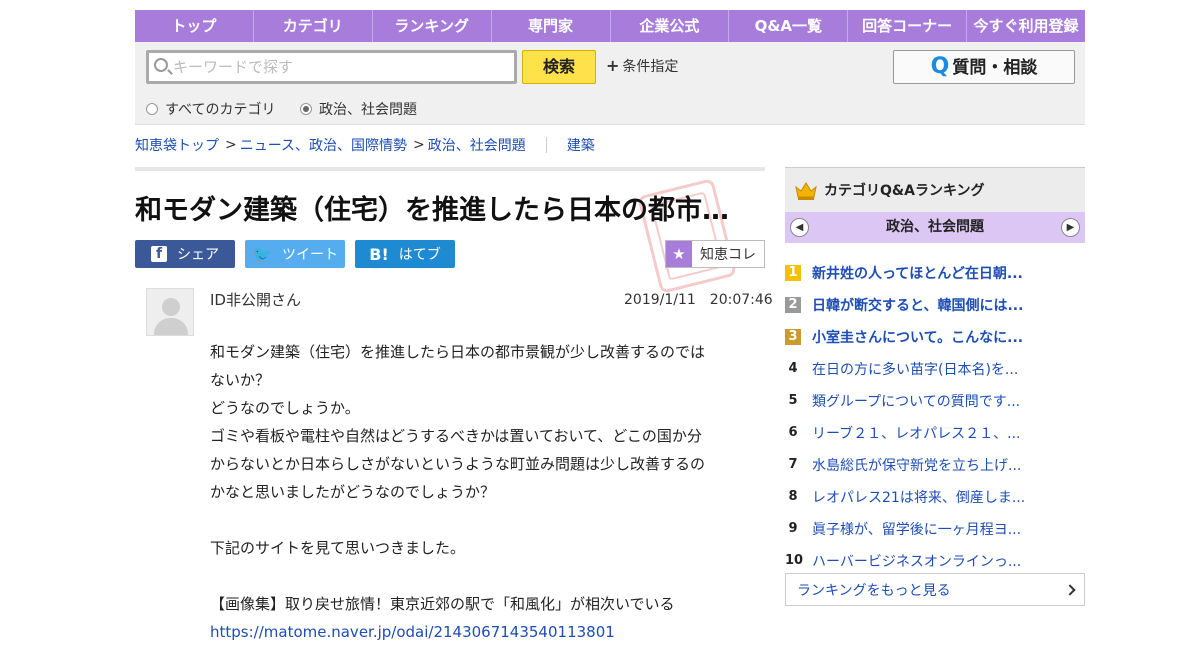  I want to click on crown-icon, so click(806, 191).